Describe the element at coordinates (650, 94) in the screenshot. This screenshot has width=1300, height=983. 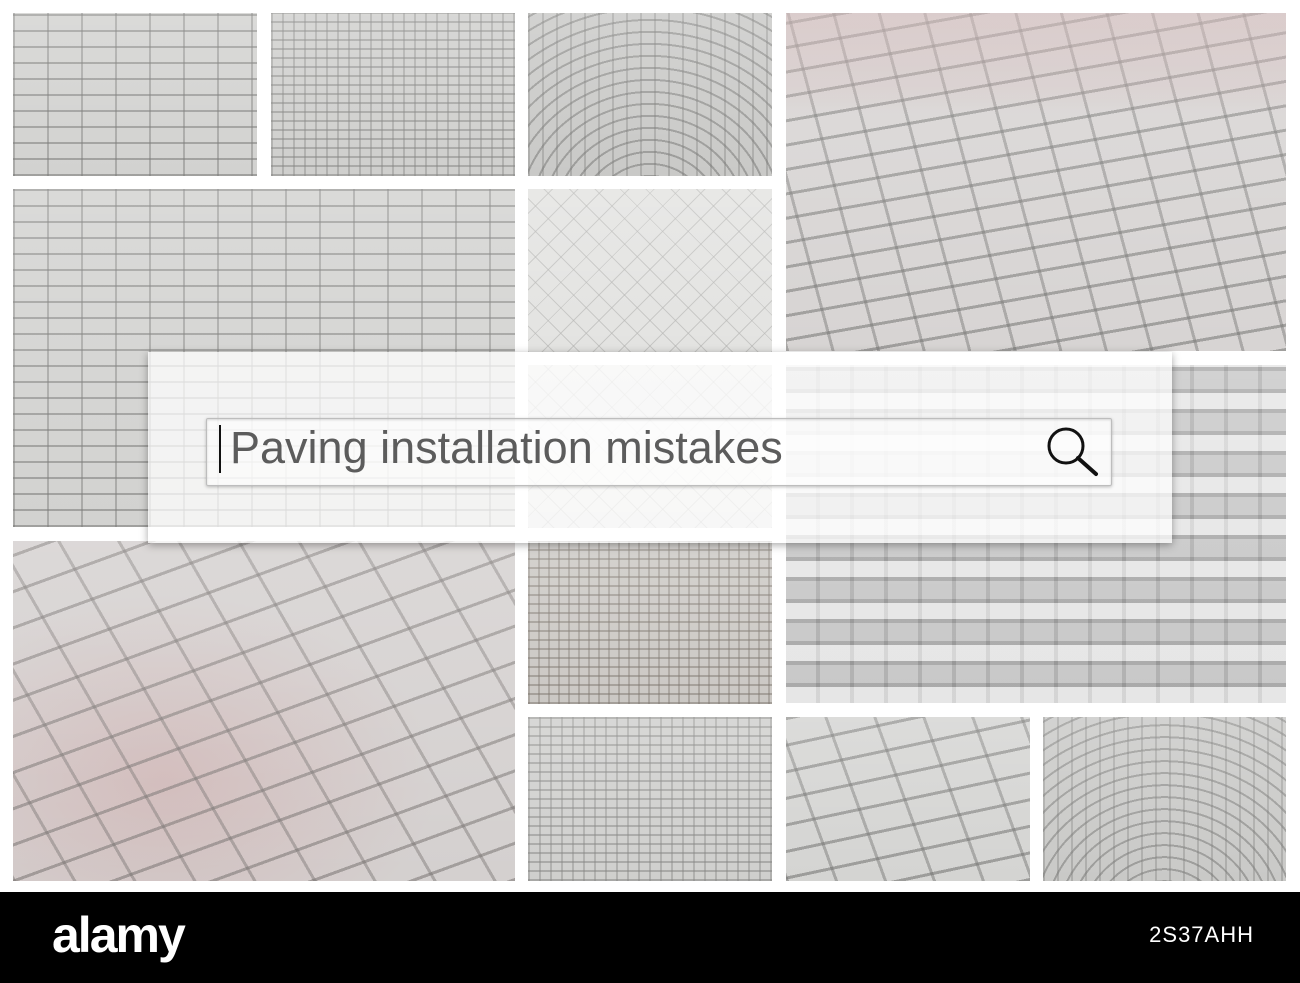
I see `photo-tile-fan-cobblestone` at that location.